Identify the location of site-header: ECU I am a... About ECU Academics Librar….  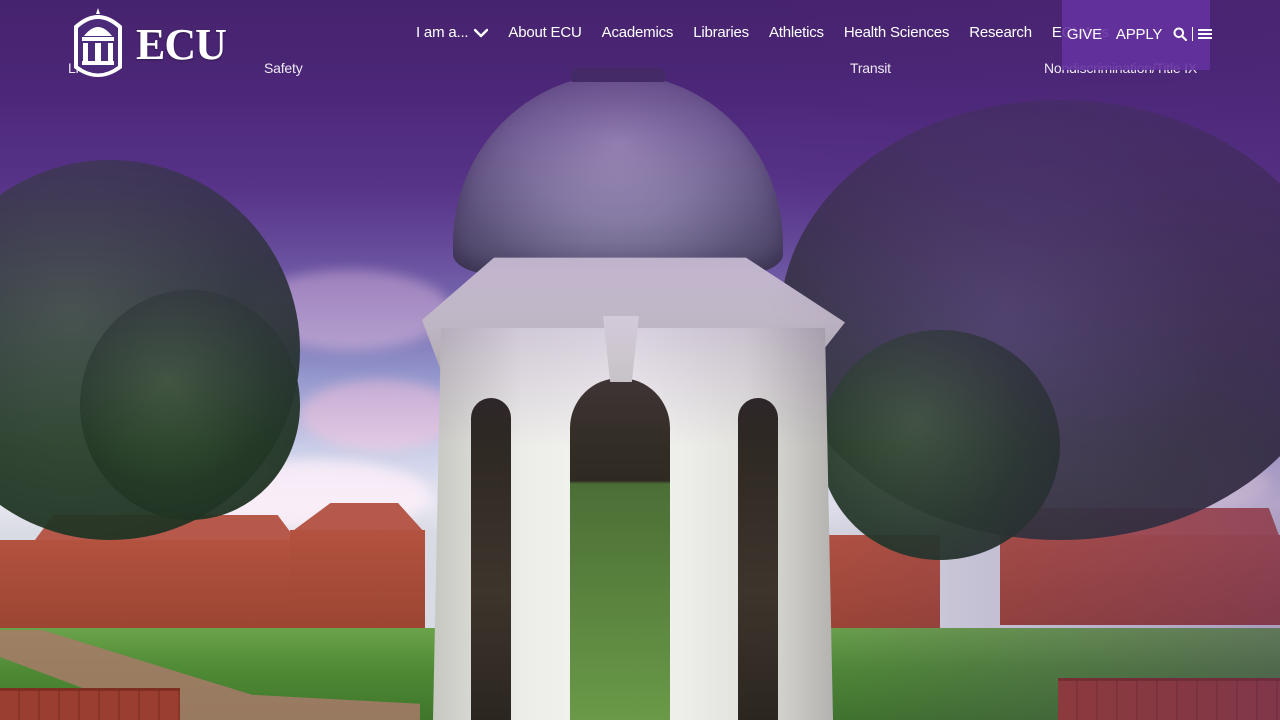
(640, 38).